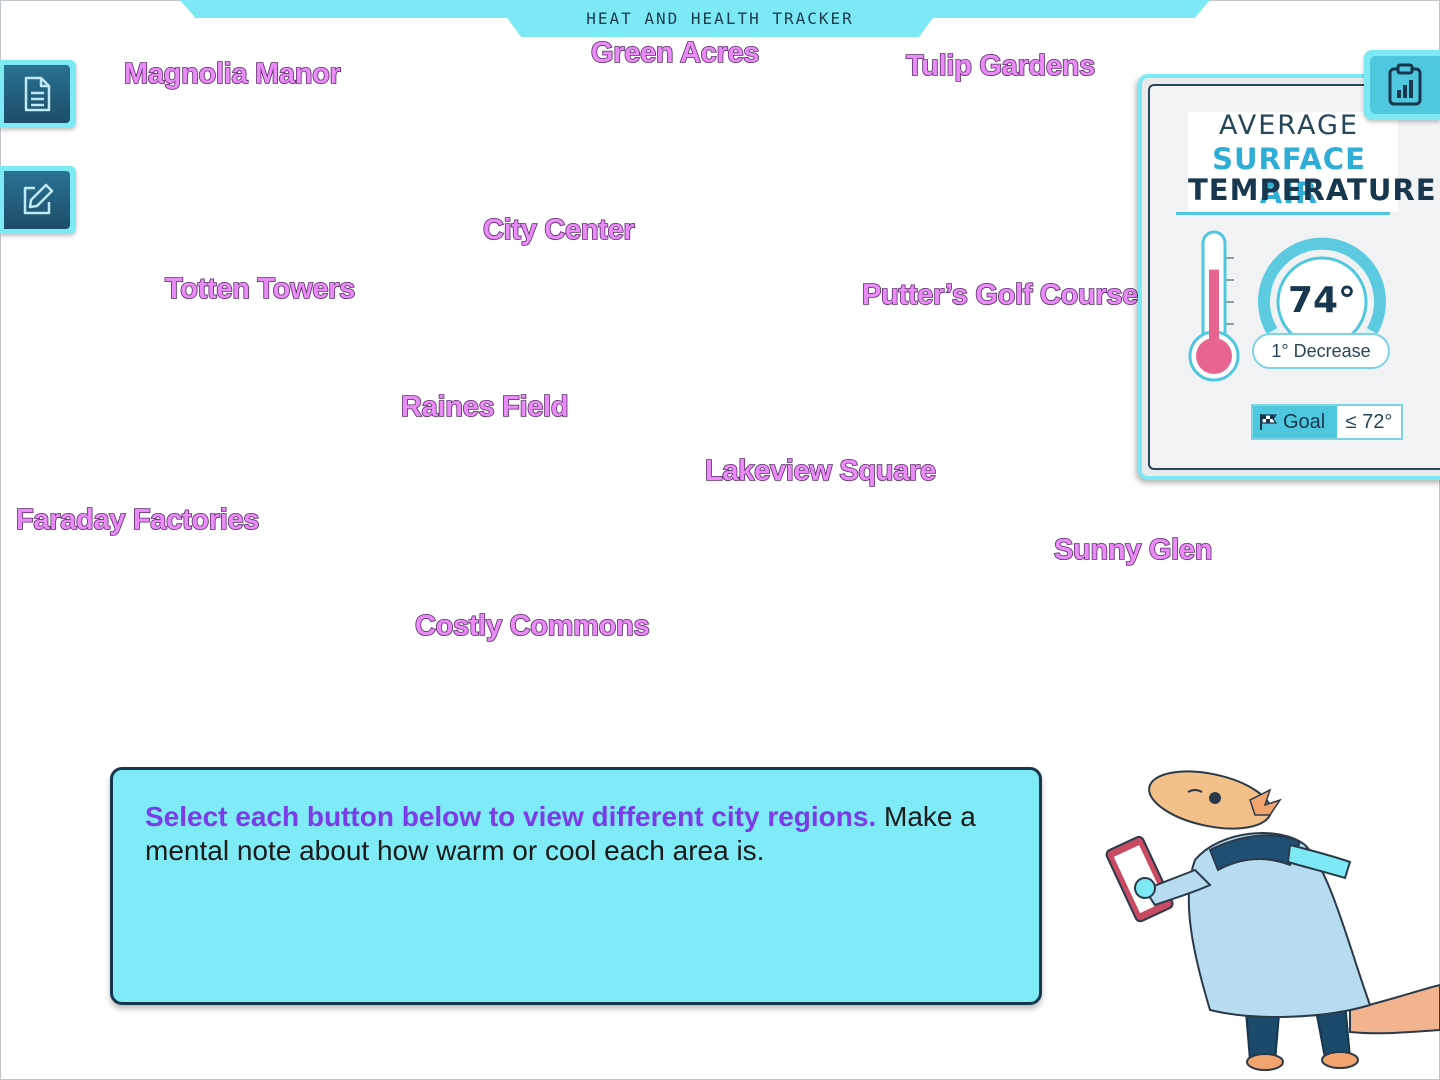  I want to click on goal-indicator: Goal ≤ 72°, so click(1327, 422).